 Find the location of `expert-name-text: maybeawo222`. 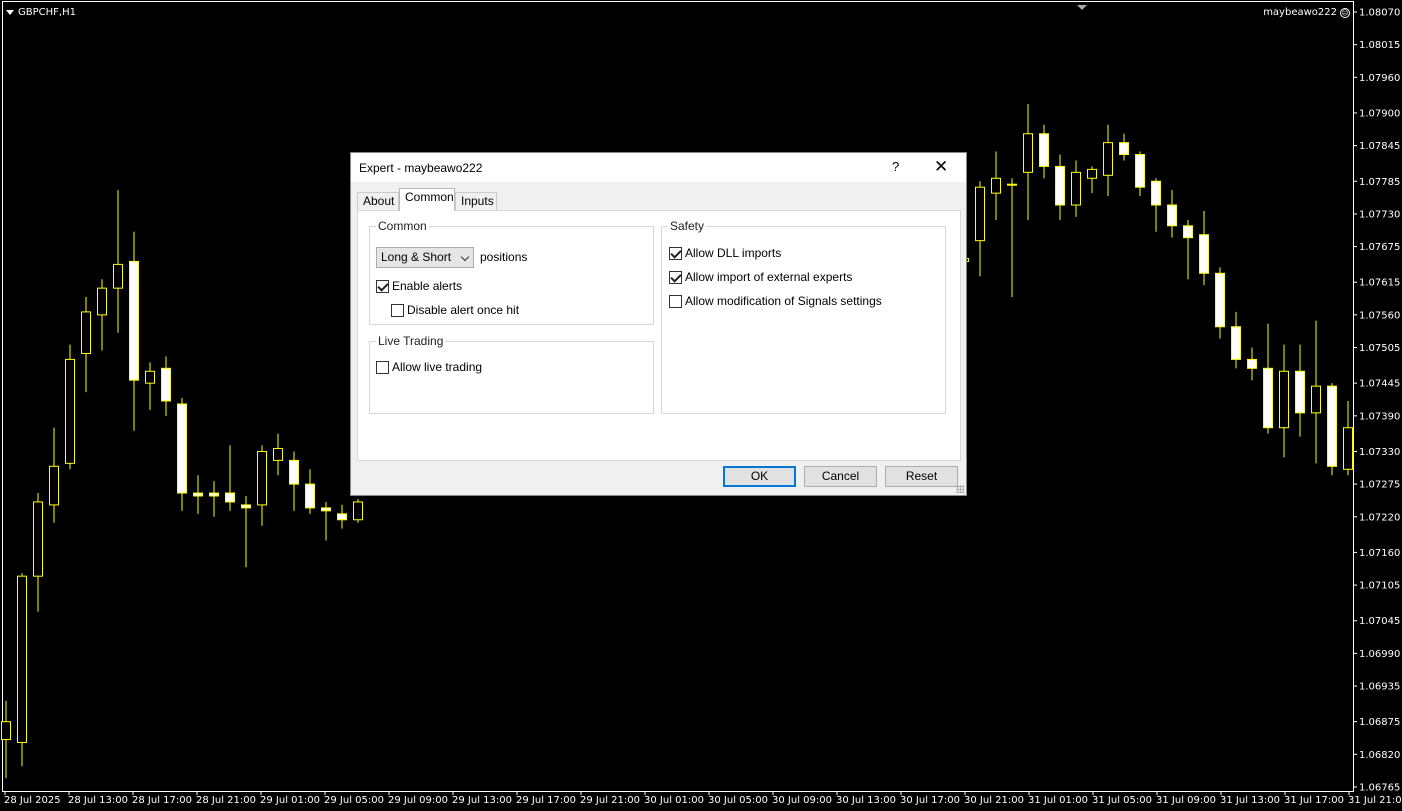

expert-name-text: maybeawo222 is located at coordinates (1300, 12).